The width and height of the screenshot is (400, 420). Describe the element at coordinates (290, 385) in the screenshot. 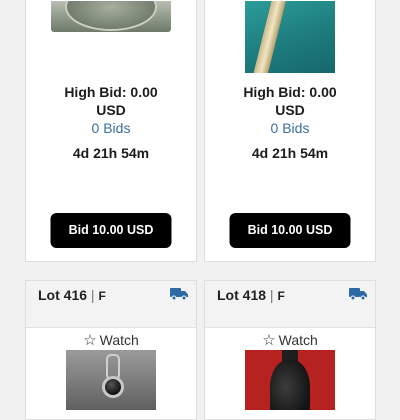

I see `vase-body` at that location.